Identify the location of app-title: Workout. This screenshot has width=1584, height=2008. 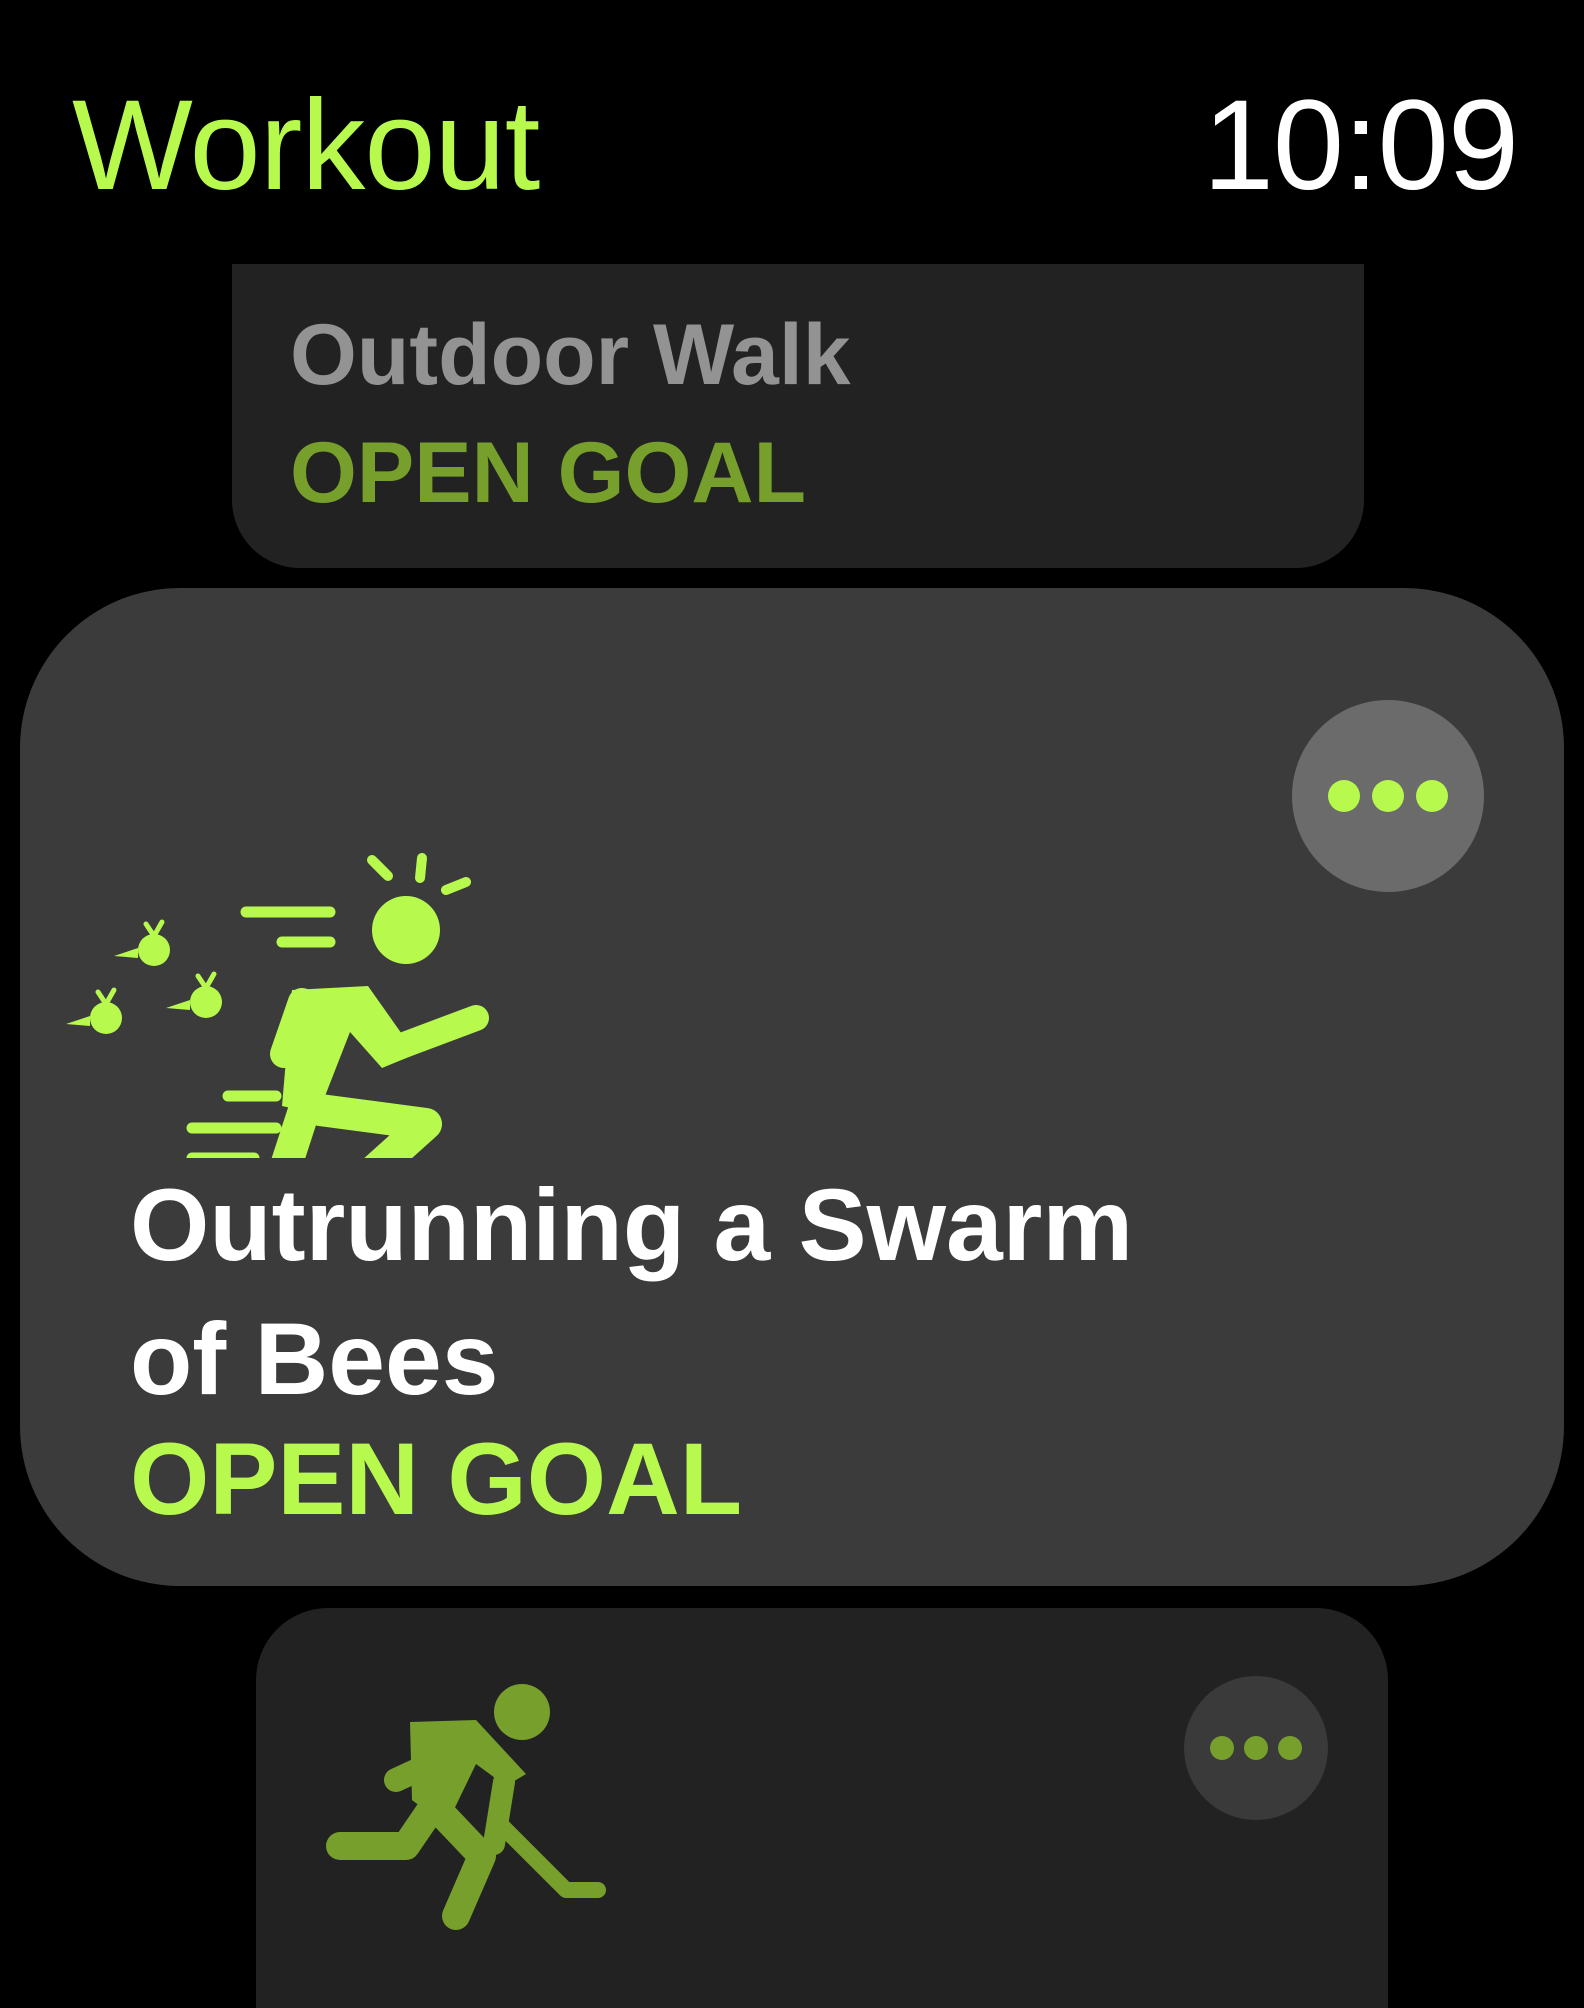
(306, 145).